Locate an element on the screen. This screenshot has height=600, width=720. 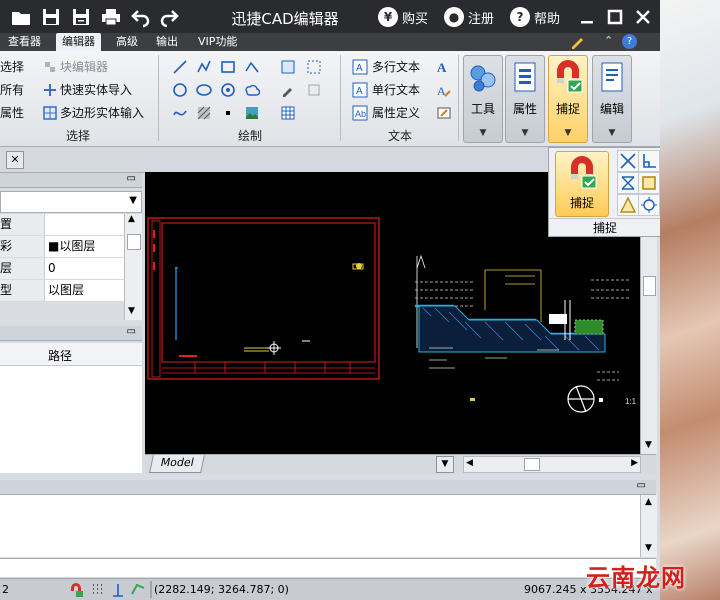
select-properties-button: 属性 is located at coordinates (12, 112).